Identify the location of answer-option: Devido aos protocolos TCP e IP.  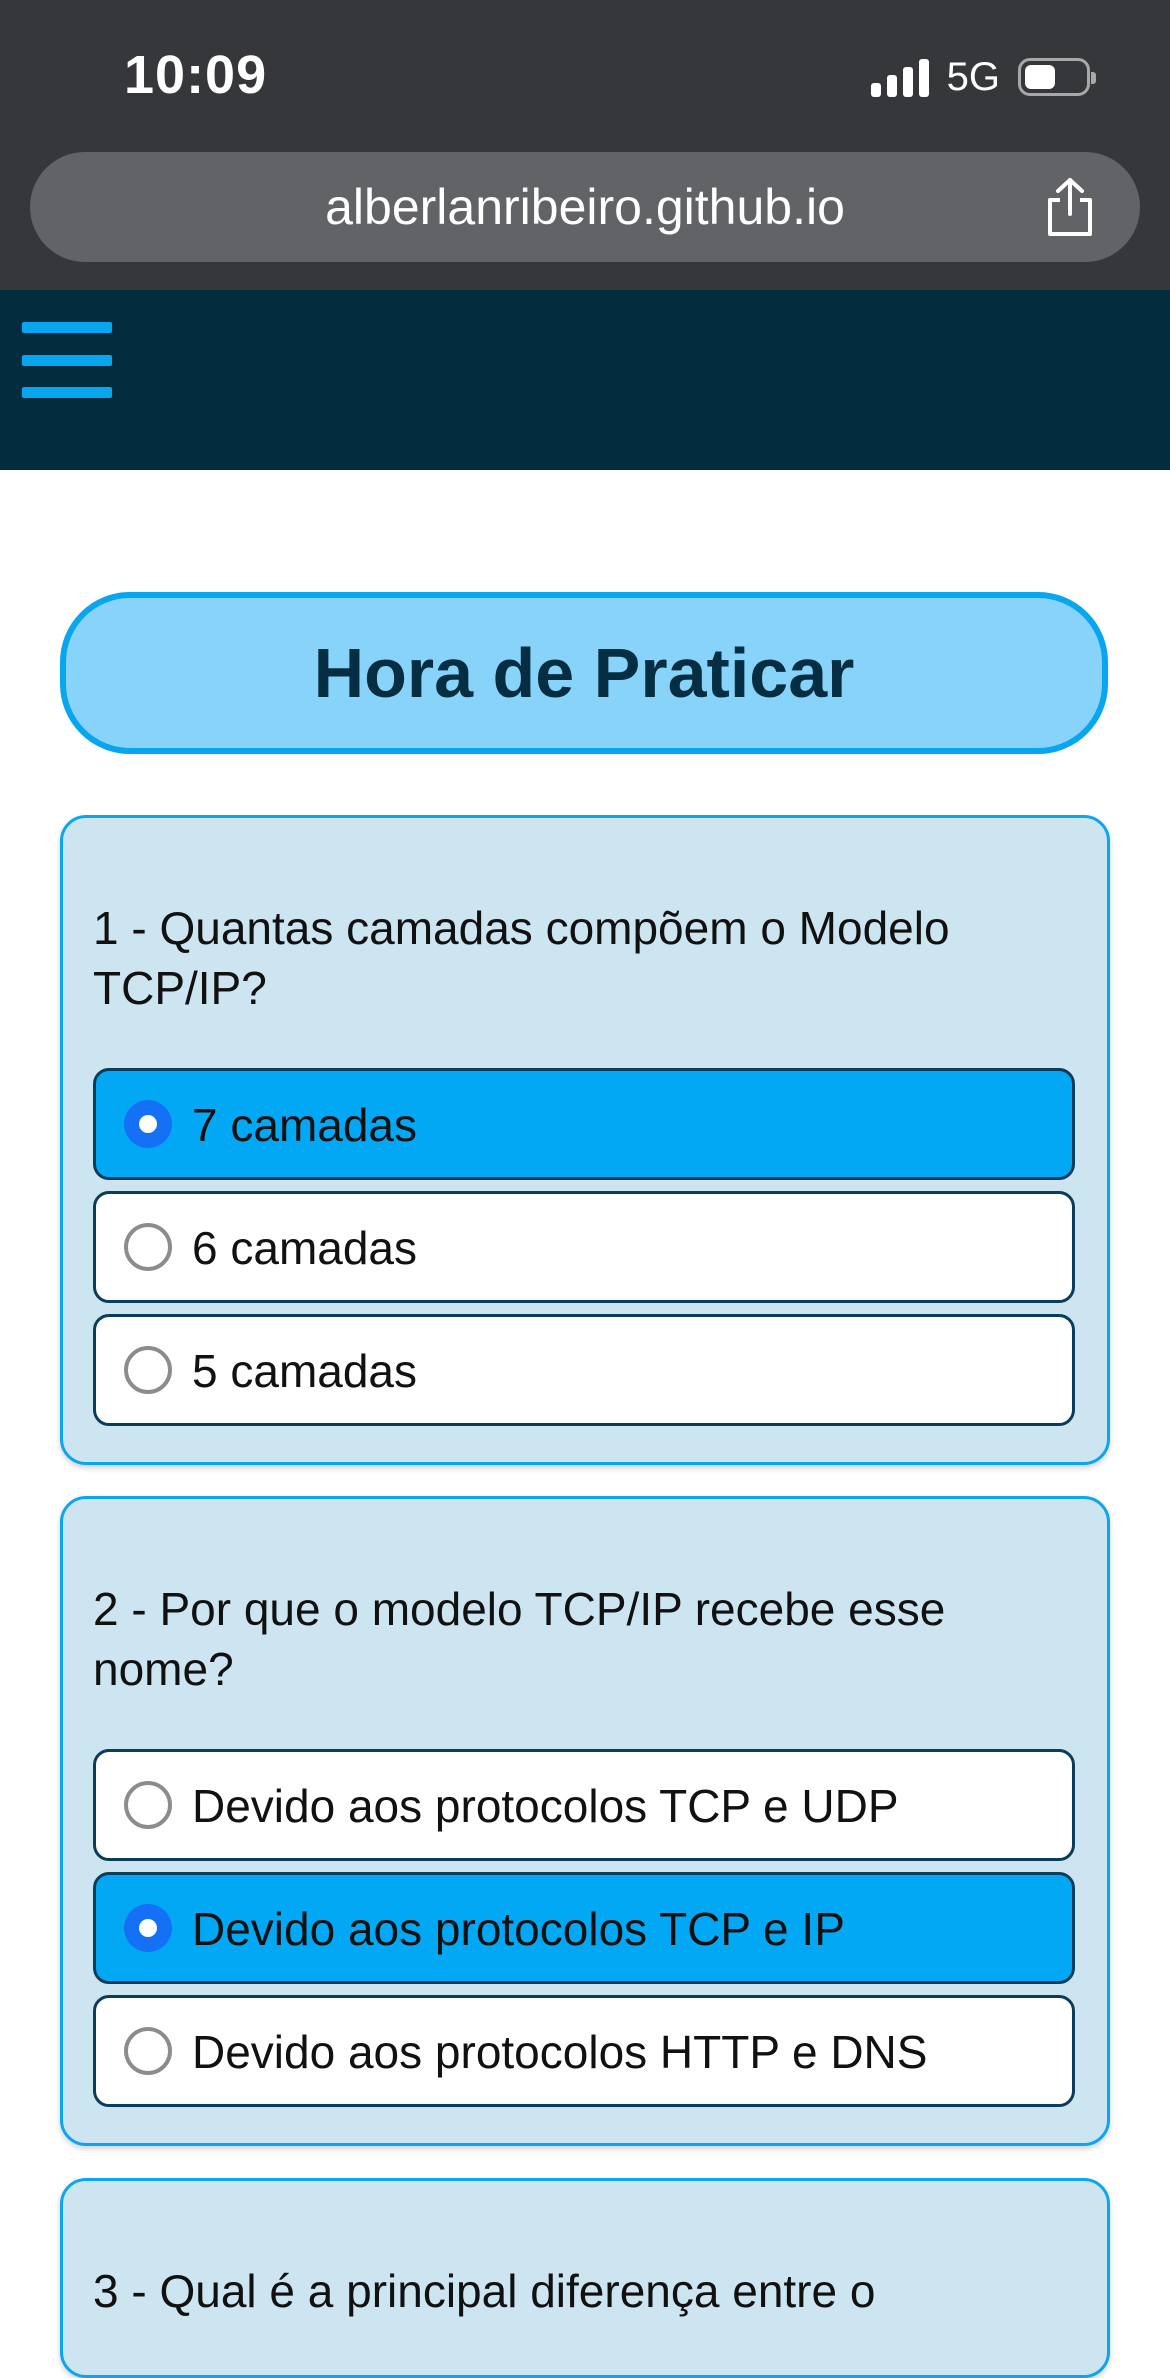
(584, 1928).